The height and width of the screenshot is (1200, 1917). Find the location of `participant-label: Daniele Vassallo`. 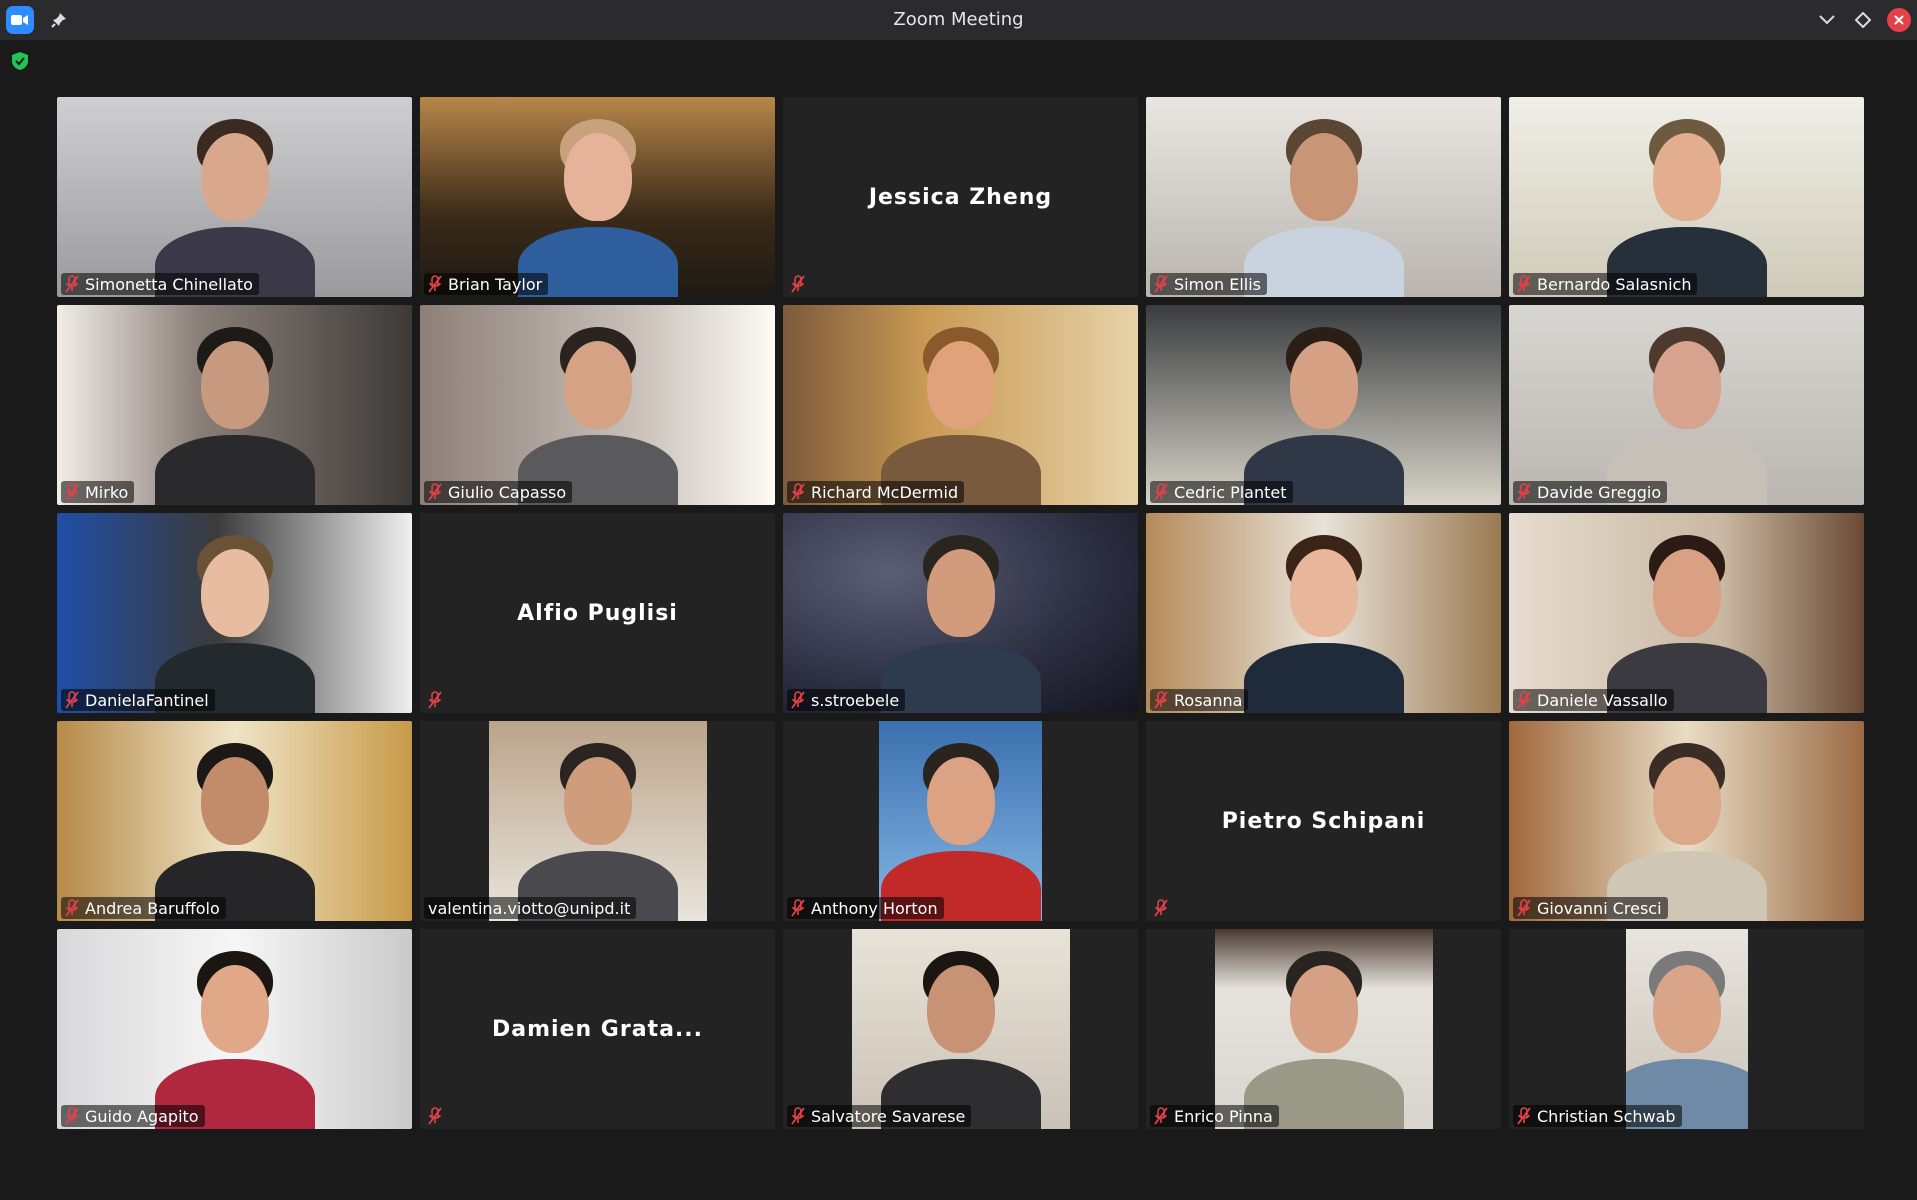

participant-label: Daniele Vassallo is located at coordinates (1593, 700).